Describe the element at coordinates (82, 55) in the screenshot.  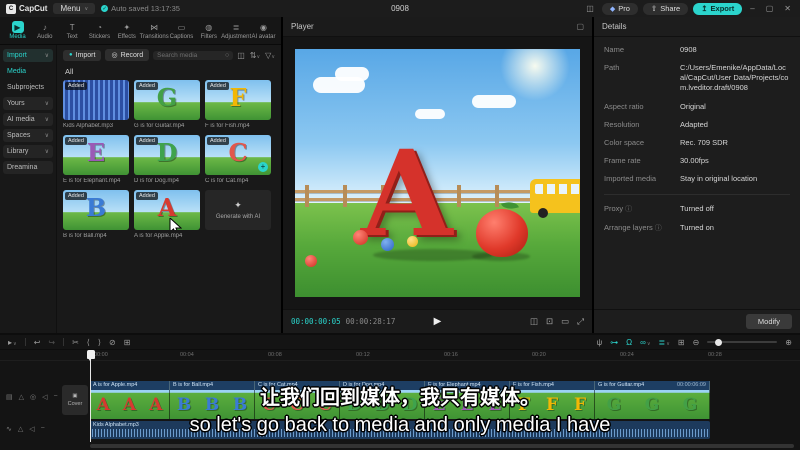
I see `import-button: ● Import` at that location.